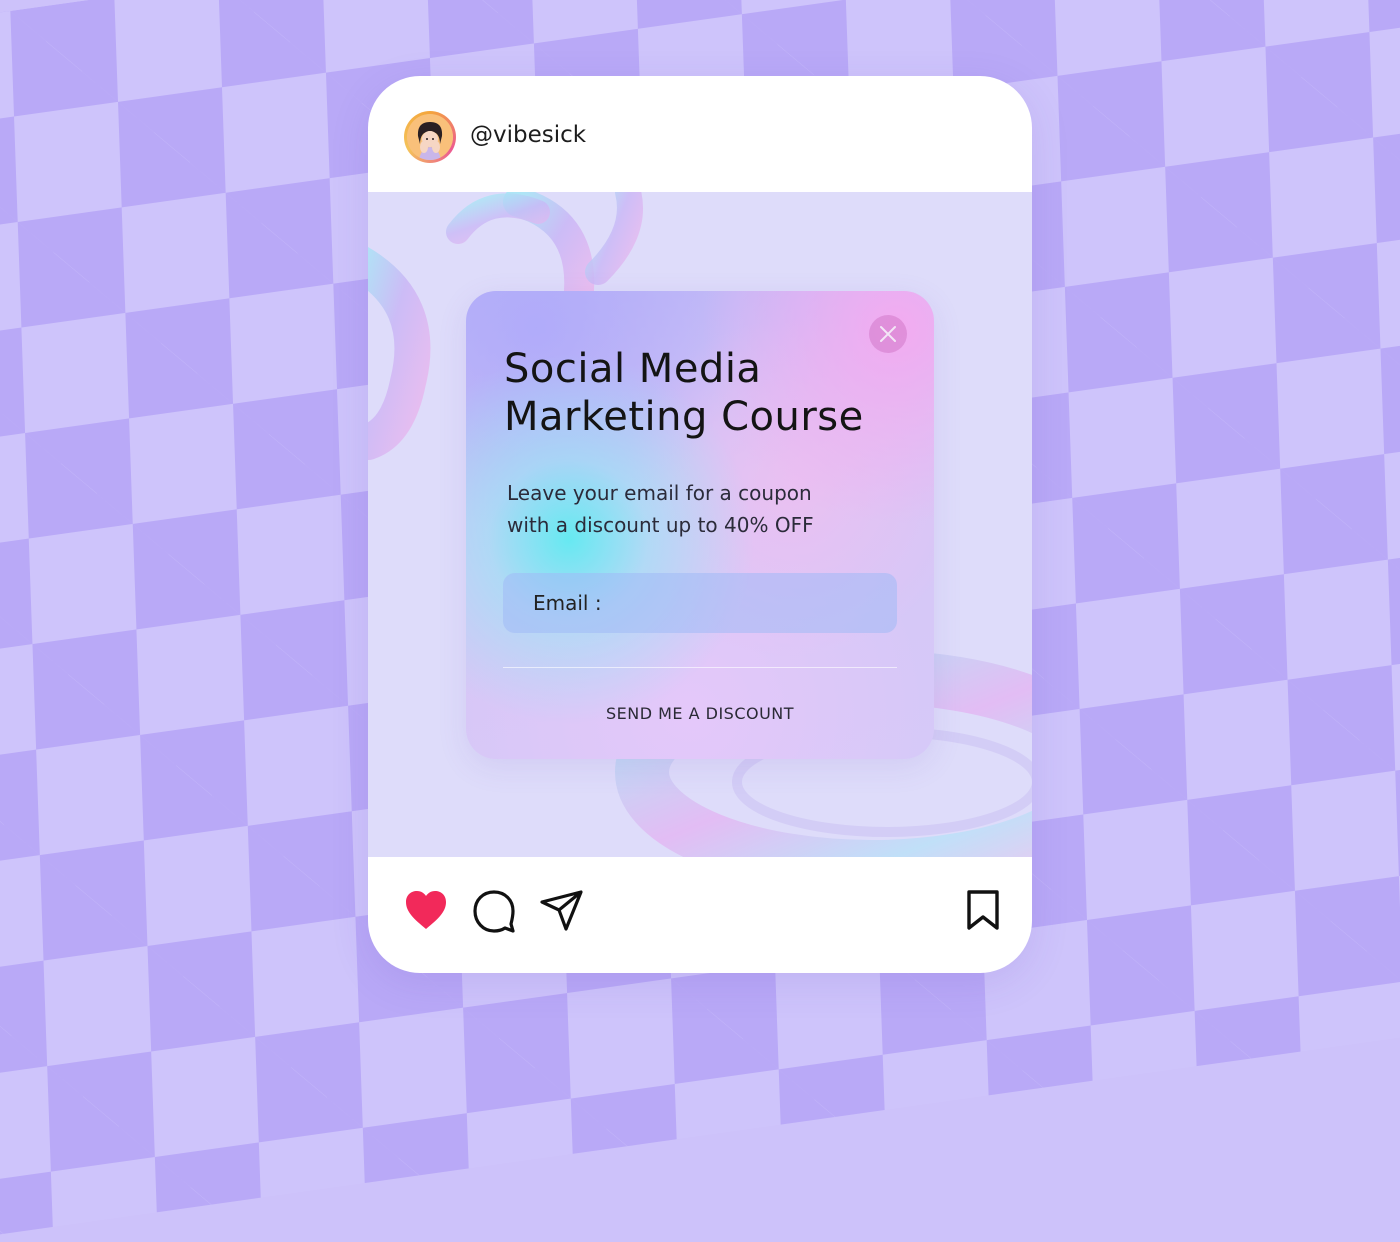 The width and height of the screenshot is (1400, 1242). I want to click on email-field: Email :, so click(700, 603).